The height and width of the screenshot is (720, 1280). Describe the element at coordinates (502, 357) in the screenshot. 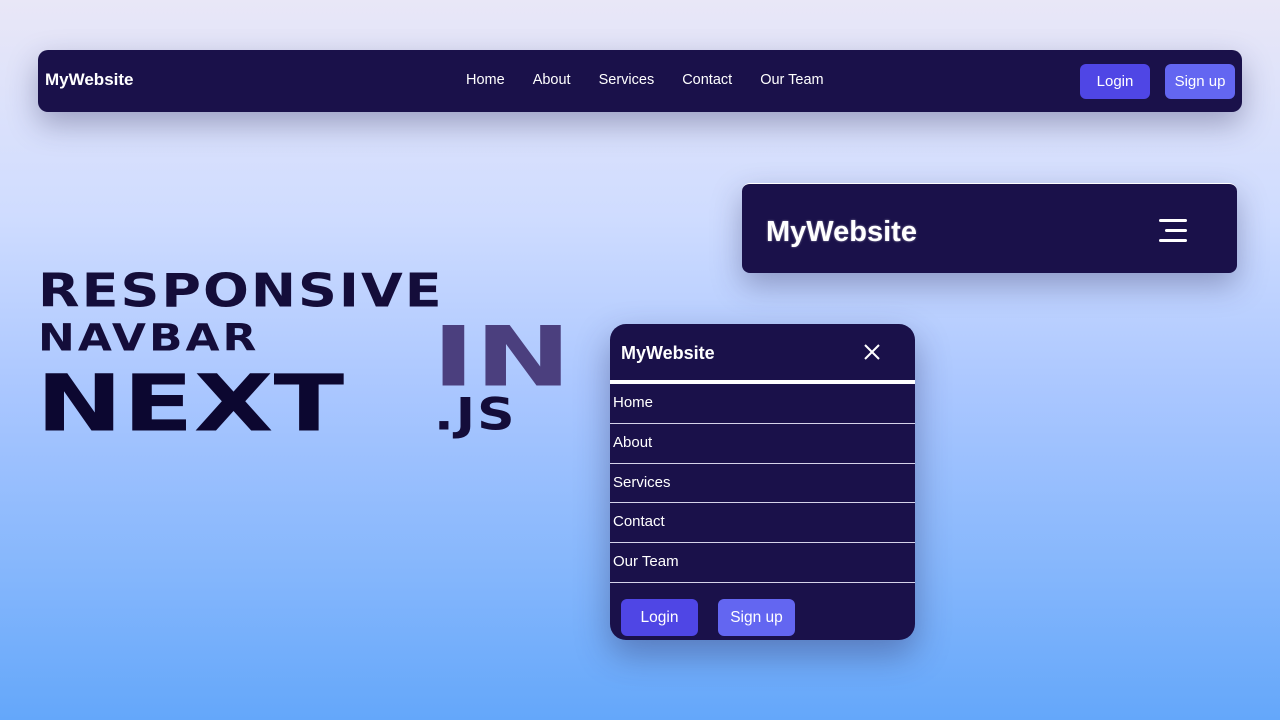

I see `headline-in: IN` at that location.